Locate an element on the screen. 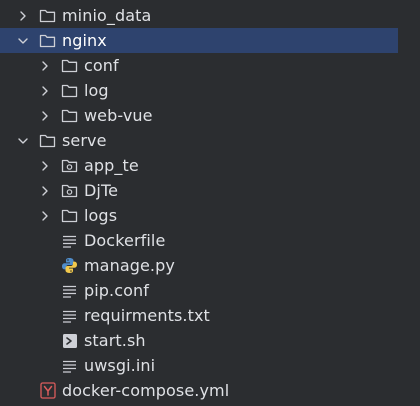 This screenshot has width=420, height=406. tree-item-nginx: nginx is located at coordinates (199, 40).